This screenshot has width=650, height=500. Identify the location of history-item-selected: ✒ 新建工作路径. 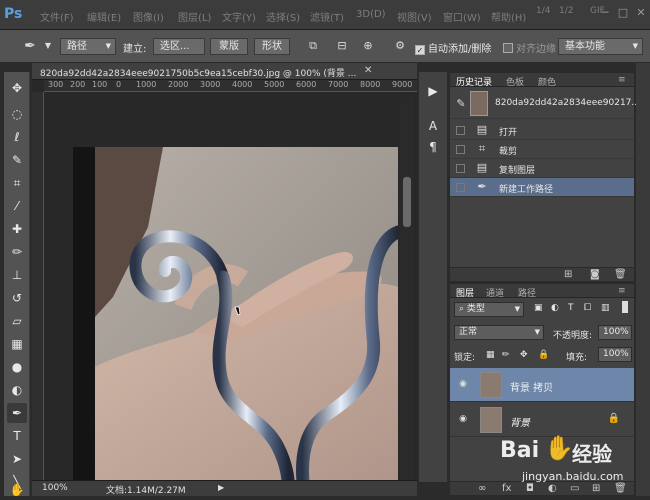
(542, 187).